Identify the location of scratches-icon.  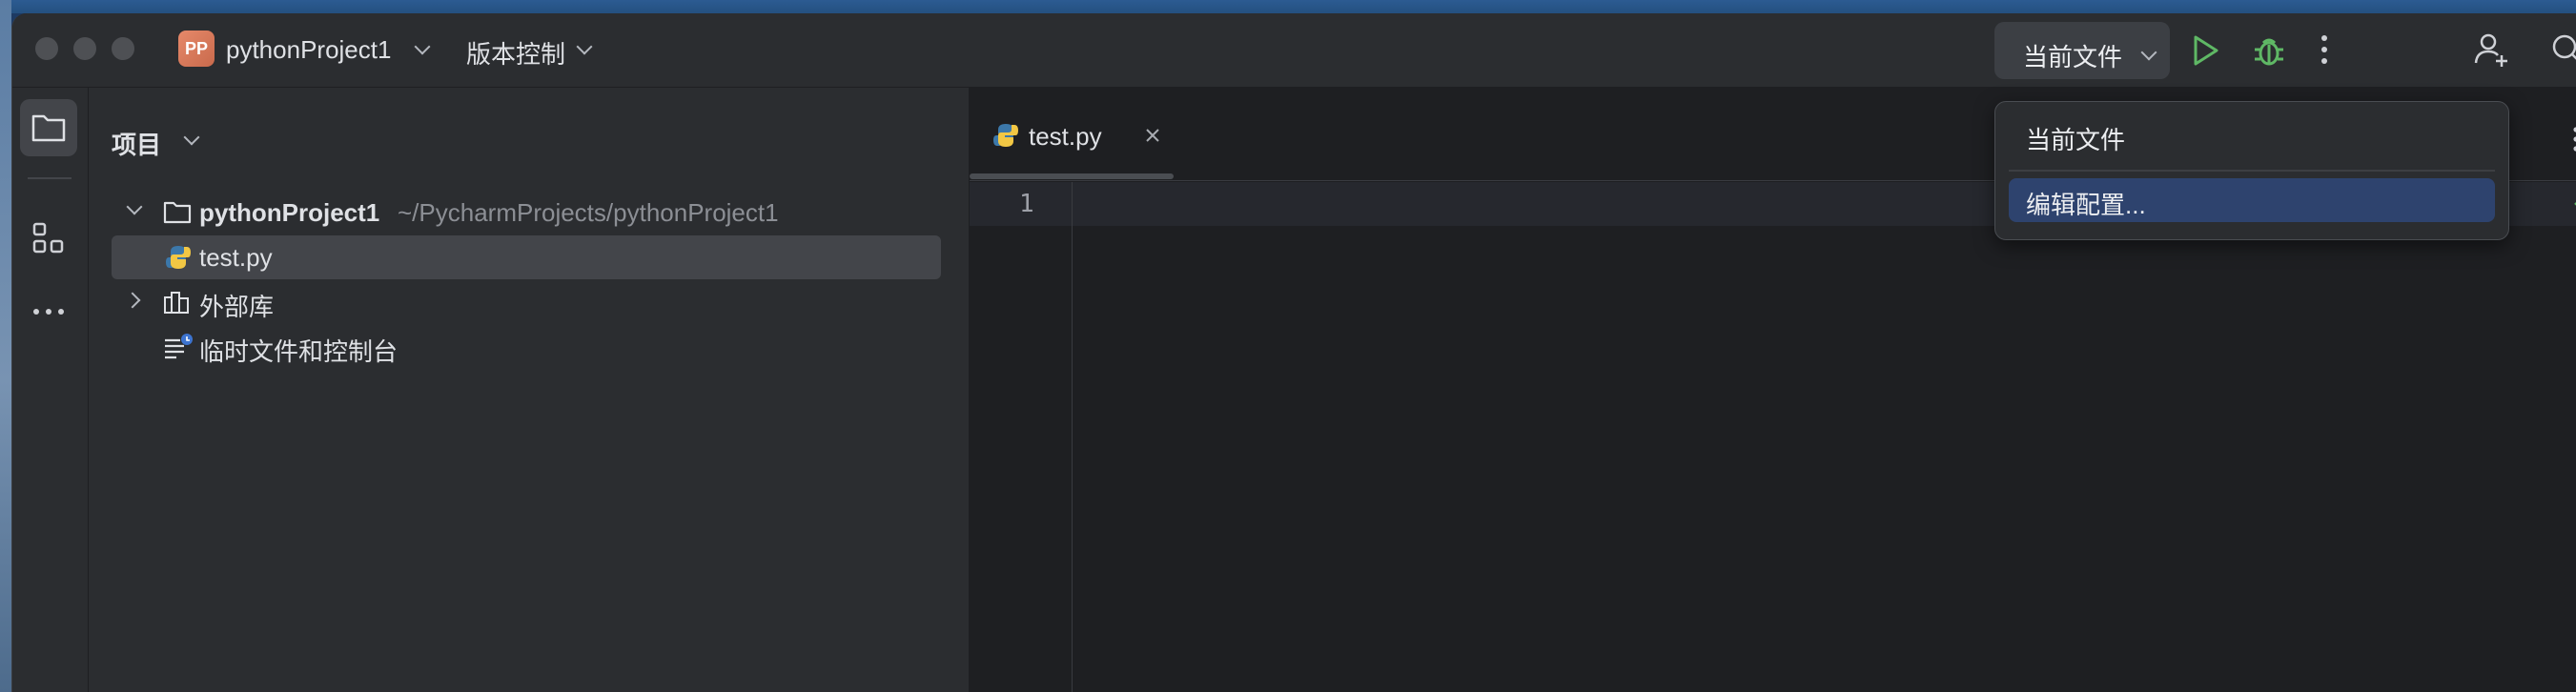
(179, 346).